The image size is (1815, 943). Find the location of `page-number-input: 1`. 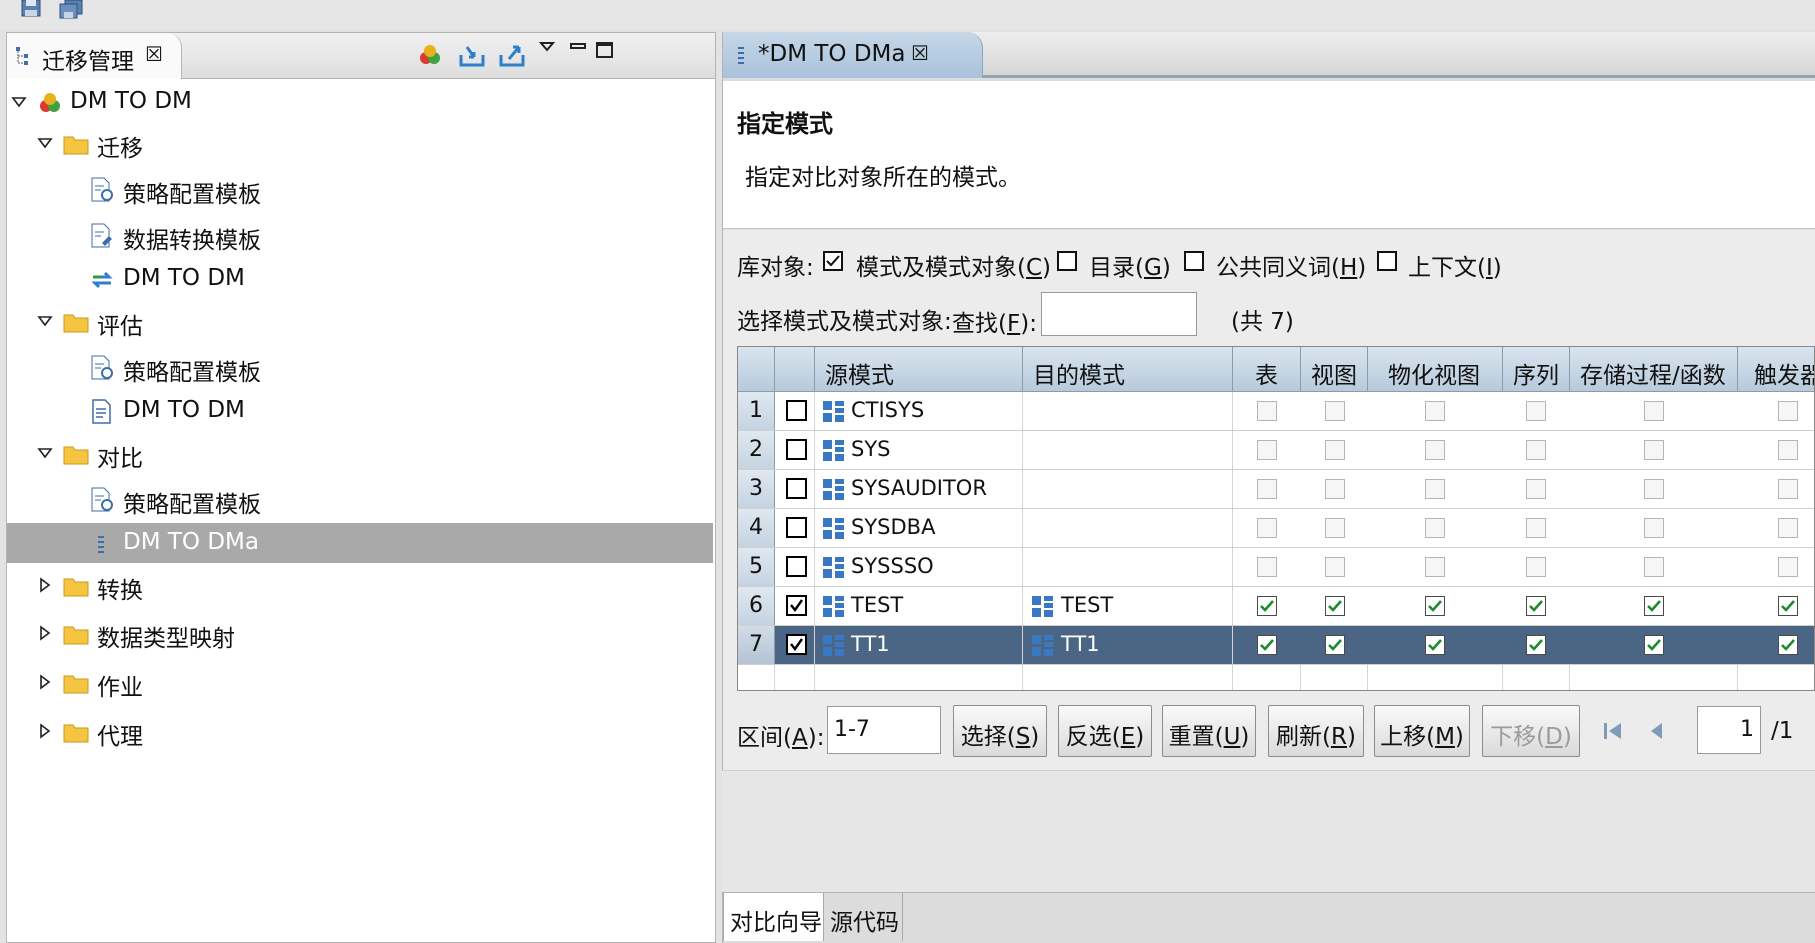

page-number-input: 1 is located at coordinates (1729, 730).